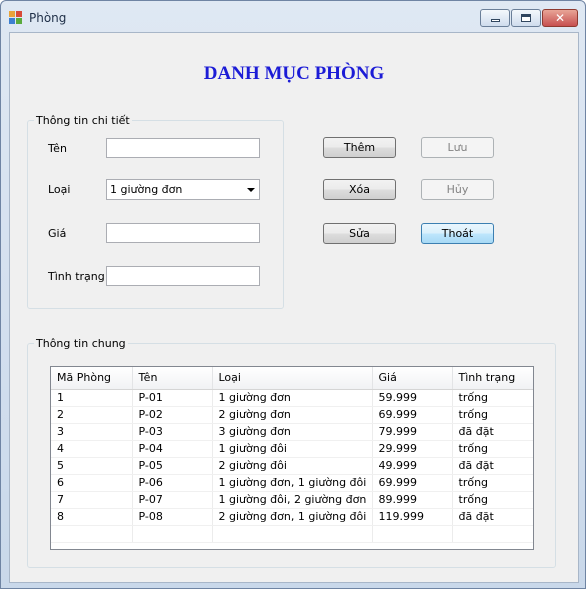  What do you see at coordinates (92, 500) in the screenshot?
I see `cell-id: 7` at bounding box center [92, 500].